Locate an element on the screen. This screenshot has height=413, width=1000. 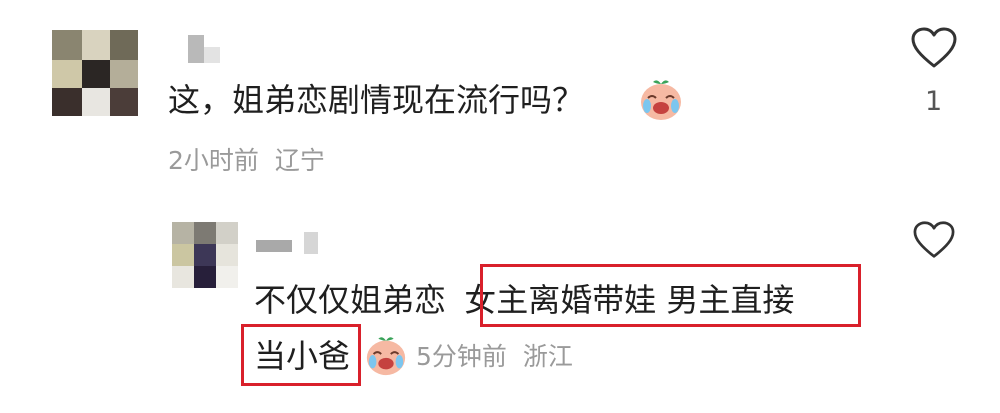
reply-meta: 5分钟前 浙江 is located at coordinates (494, 357).